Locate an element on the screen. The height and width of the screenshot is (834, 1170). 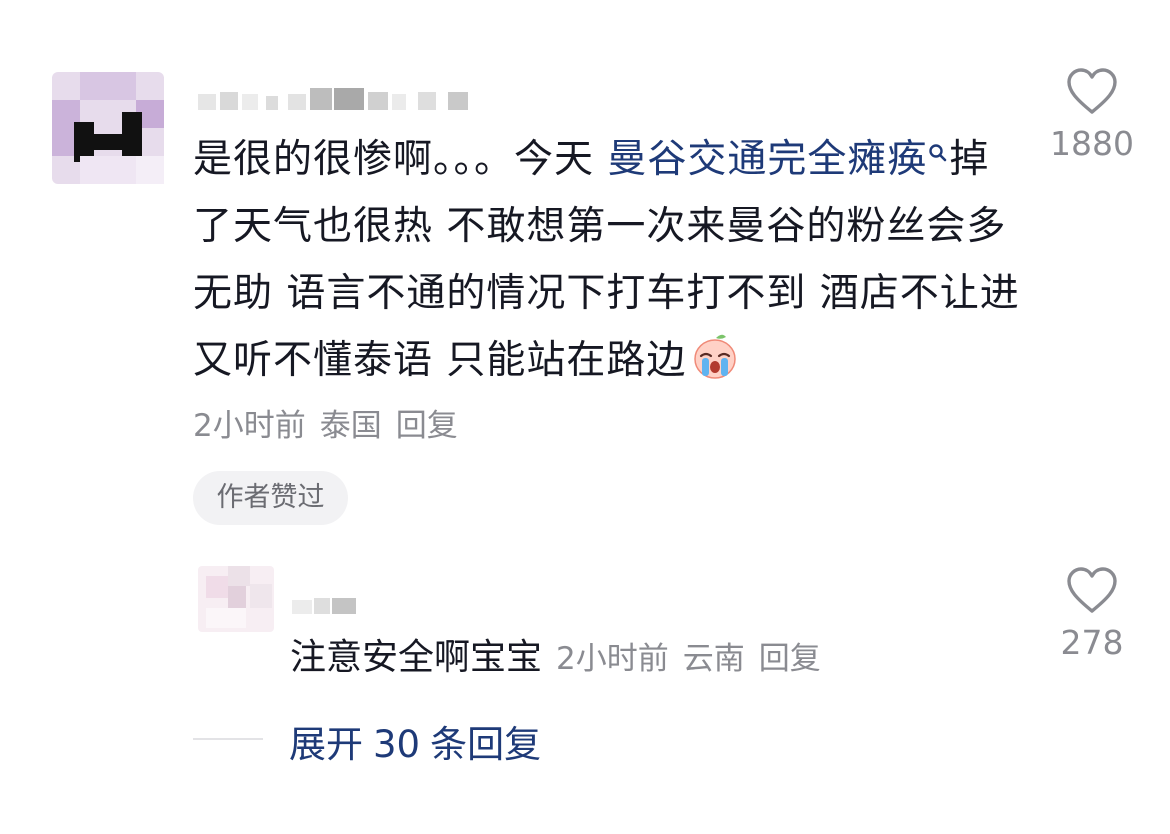
expand-divider is located at coordinates (228, 739).